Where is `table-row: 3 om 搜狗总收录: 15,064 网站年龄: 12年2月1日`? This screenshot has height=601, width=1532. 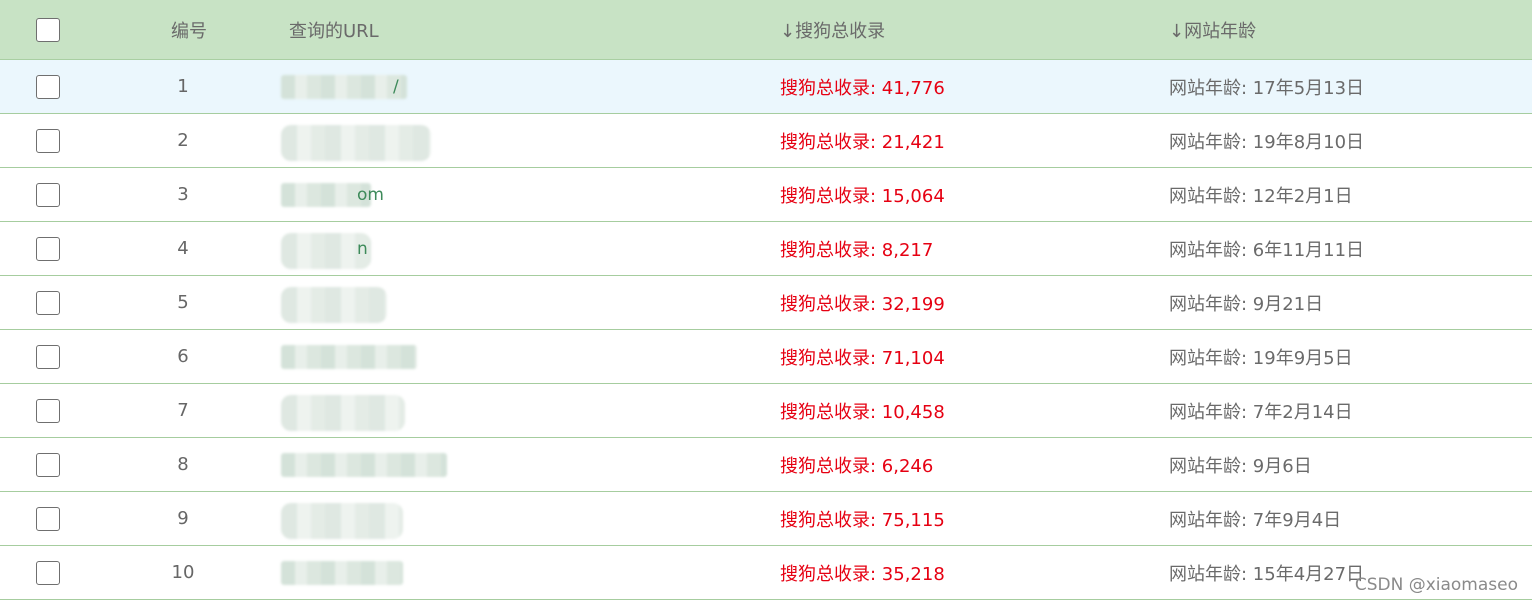 table-row: 3 om 搜狗总收录: 15,064 网站年龄: 12年2月1日 is located at coordinates (766, 195).